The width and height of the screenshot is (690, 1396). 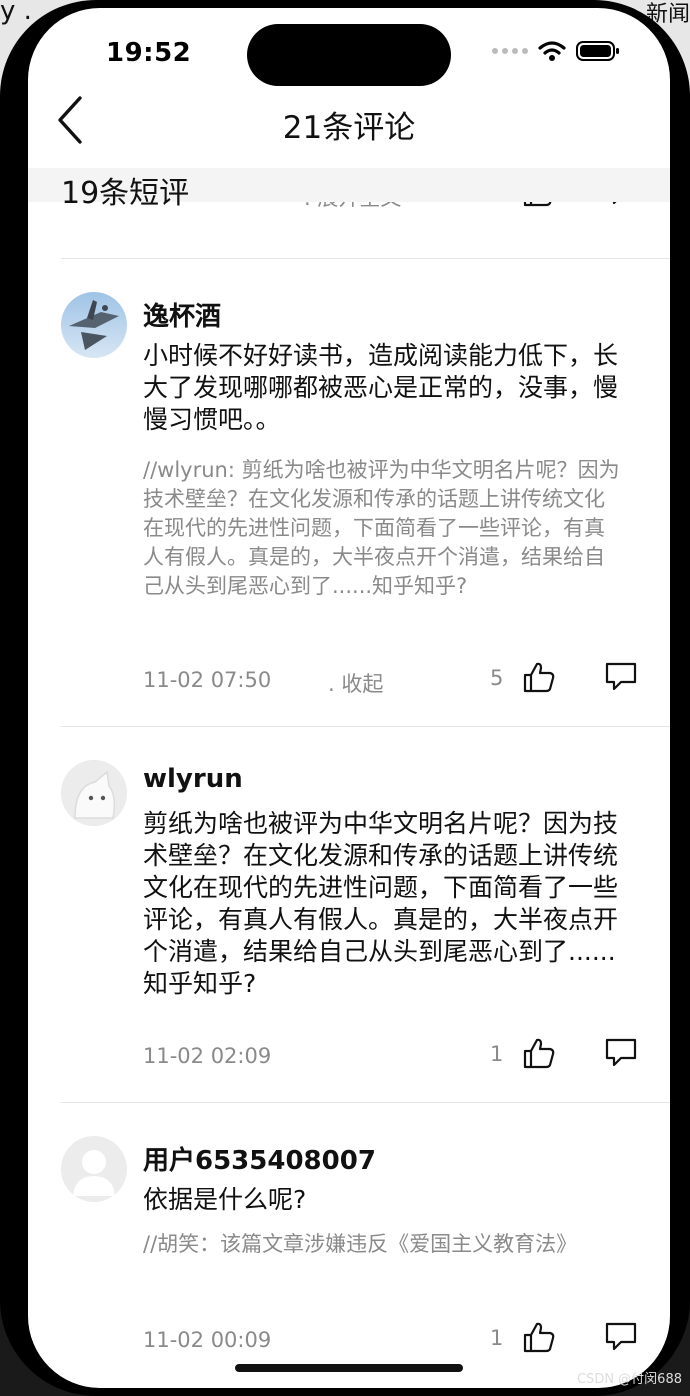 I want to click on comment-author: 用户6535408007, so click(x=259, y=1158).